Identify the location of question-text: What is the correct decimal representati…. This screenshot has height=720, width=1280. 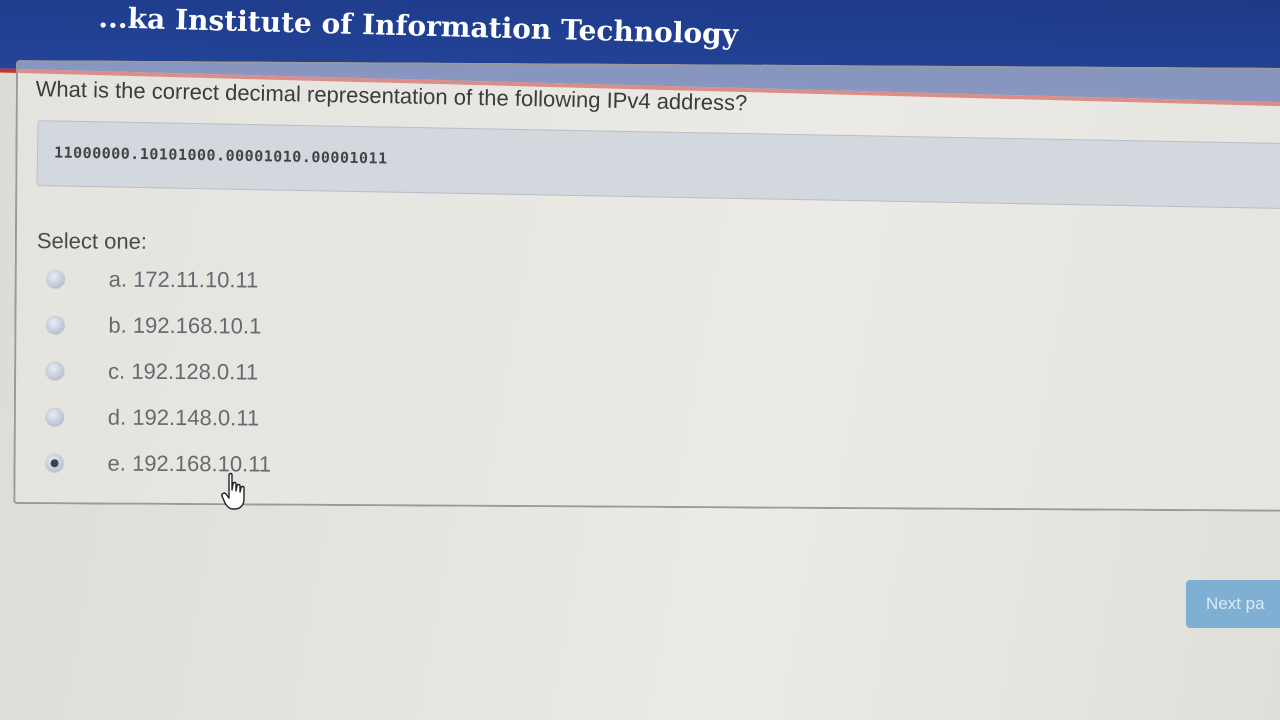
(391, 96).